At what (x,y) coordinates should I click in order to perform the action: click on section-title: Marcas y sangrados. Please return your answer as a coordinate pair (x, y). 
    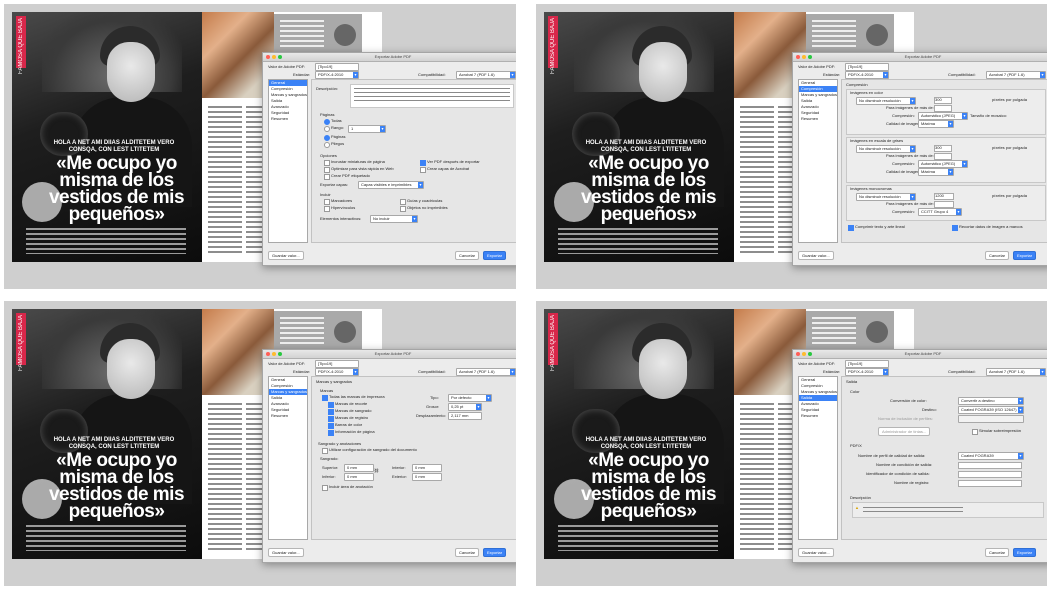
    Looking at the image, I should click on (334, 381).